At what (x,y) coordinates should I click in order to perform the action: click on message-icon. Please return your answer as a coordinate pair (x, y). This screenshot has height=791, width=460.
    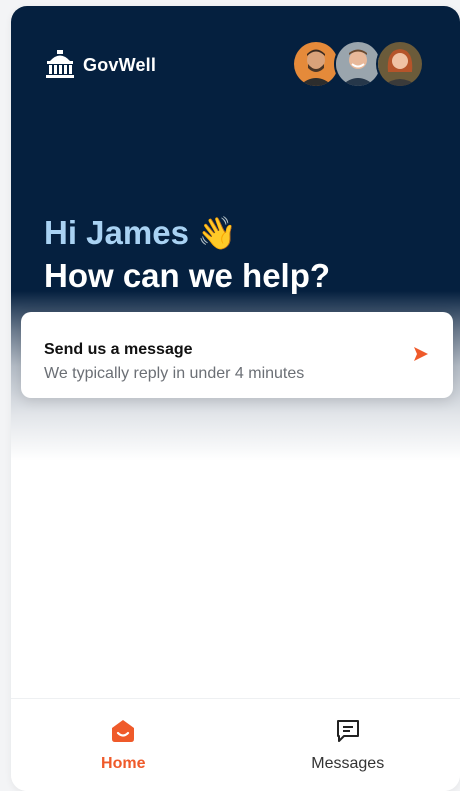
    Looking at the image, I should click on (348, 733).